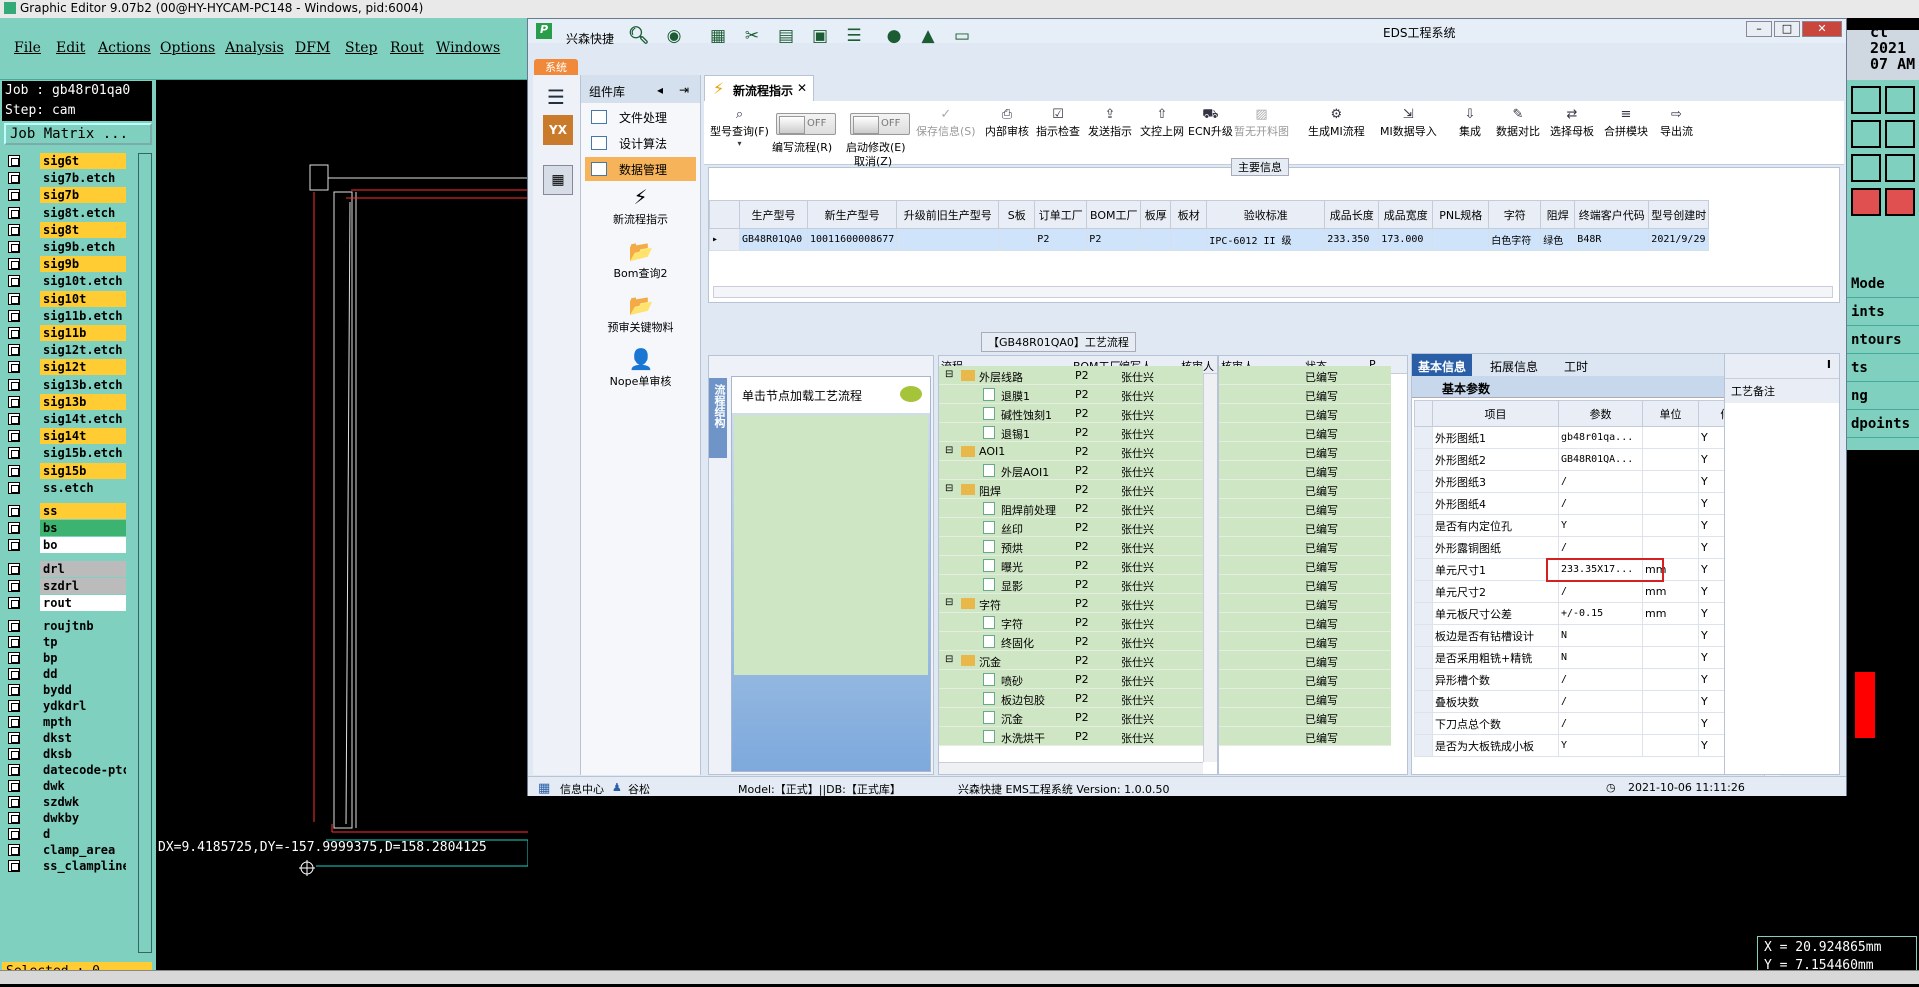  I want to click on layer-row: sig14t, so click(66, 436).